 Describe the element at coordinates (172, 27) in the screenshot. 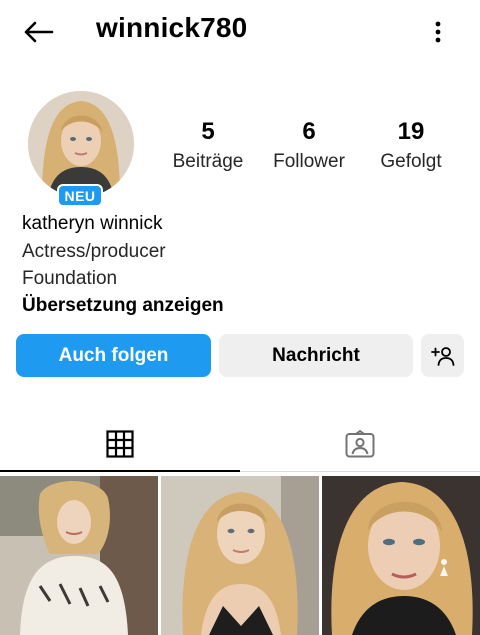

I see `profile-username: winnick780` at that location.